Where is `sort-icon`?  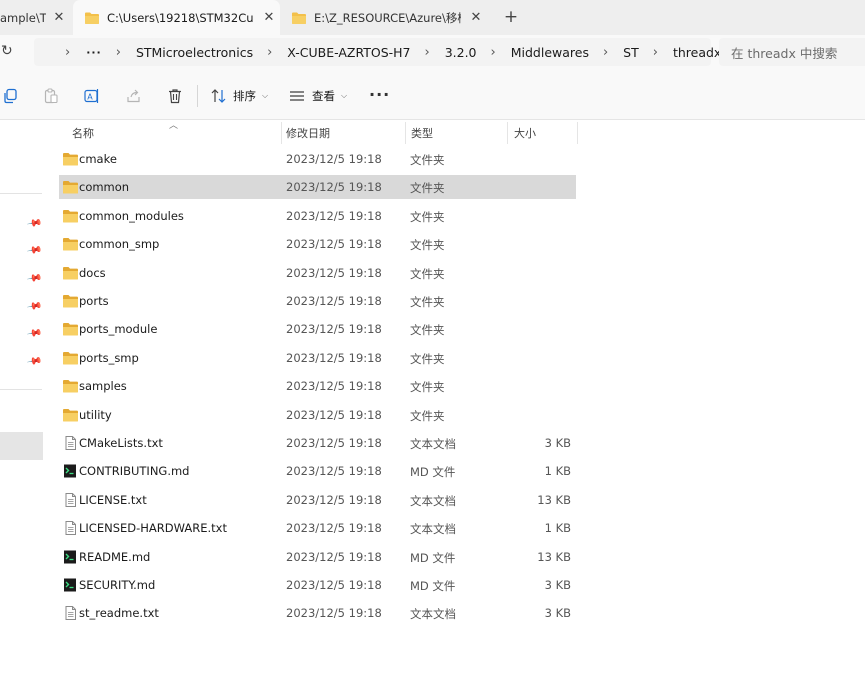
sort-icon is located at coordinates (218, 96).